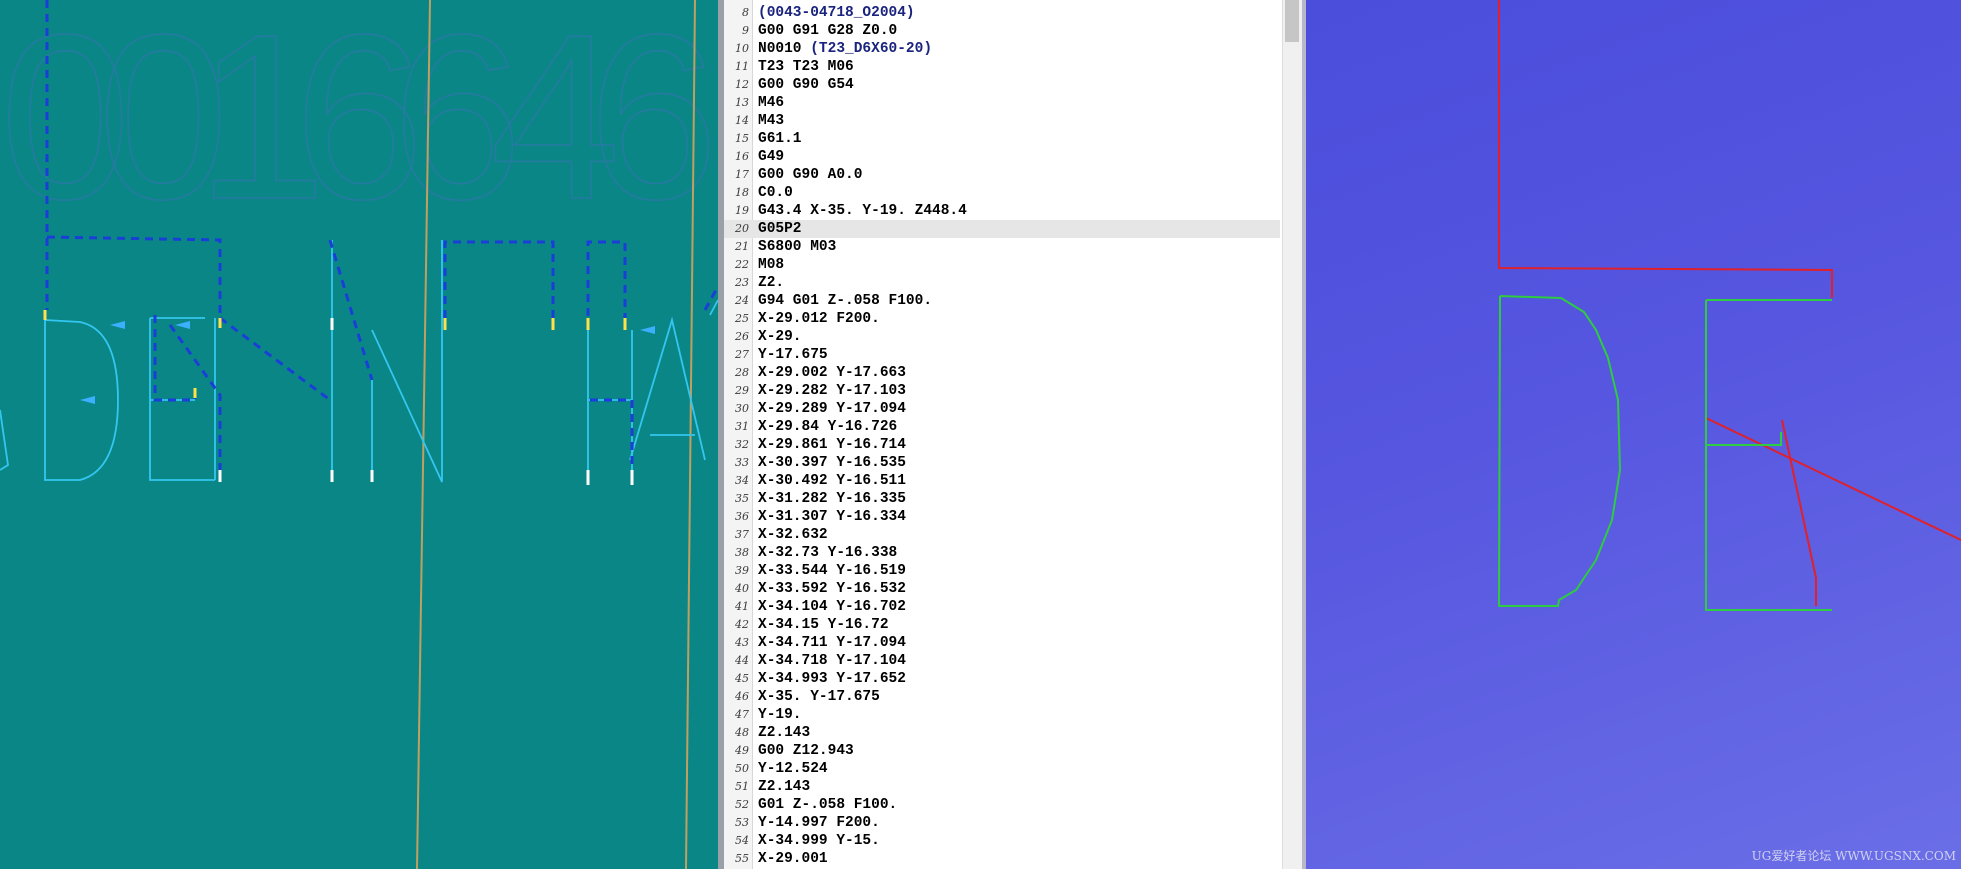  What do you see at coordinates (832, 679) in the screenshot?
I see `code-statement: X-34.993 Y-17.652` at bounding box center [832, 679].